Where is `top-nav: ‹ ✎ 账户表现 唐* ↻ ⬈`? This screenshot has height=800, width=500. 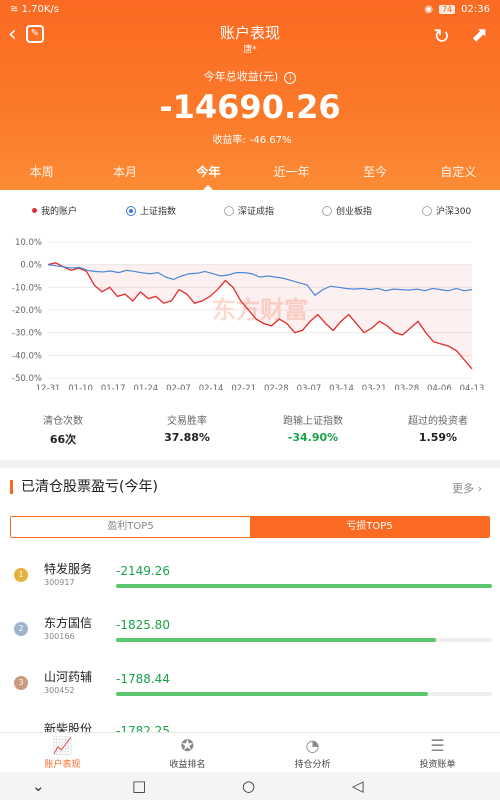
top-nav: ‹ ✎ 账户表现 唐* ↻ ⬈ is located at coordinates (250, 38).